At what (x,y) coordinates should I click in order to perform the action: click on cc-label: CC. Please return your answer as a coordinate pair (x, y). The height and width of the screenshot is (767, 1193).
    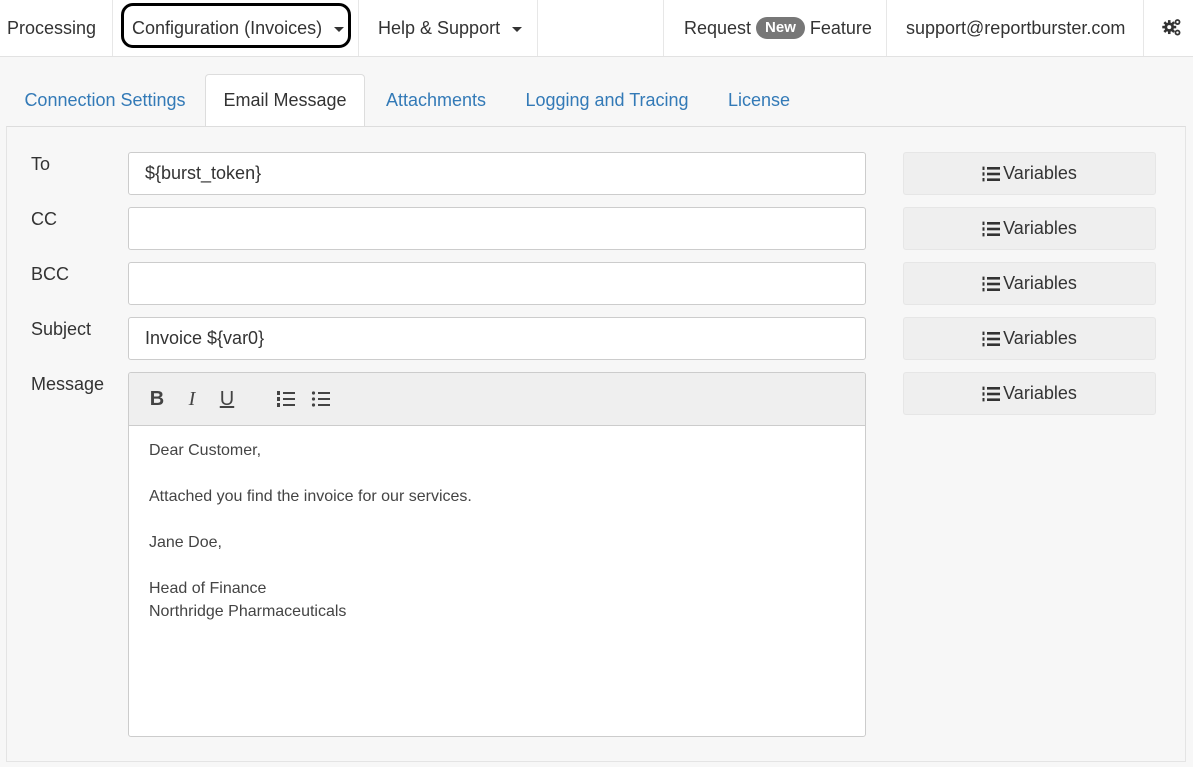
    Looking at the image, I should click on (44, 219).